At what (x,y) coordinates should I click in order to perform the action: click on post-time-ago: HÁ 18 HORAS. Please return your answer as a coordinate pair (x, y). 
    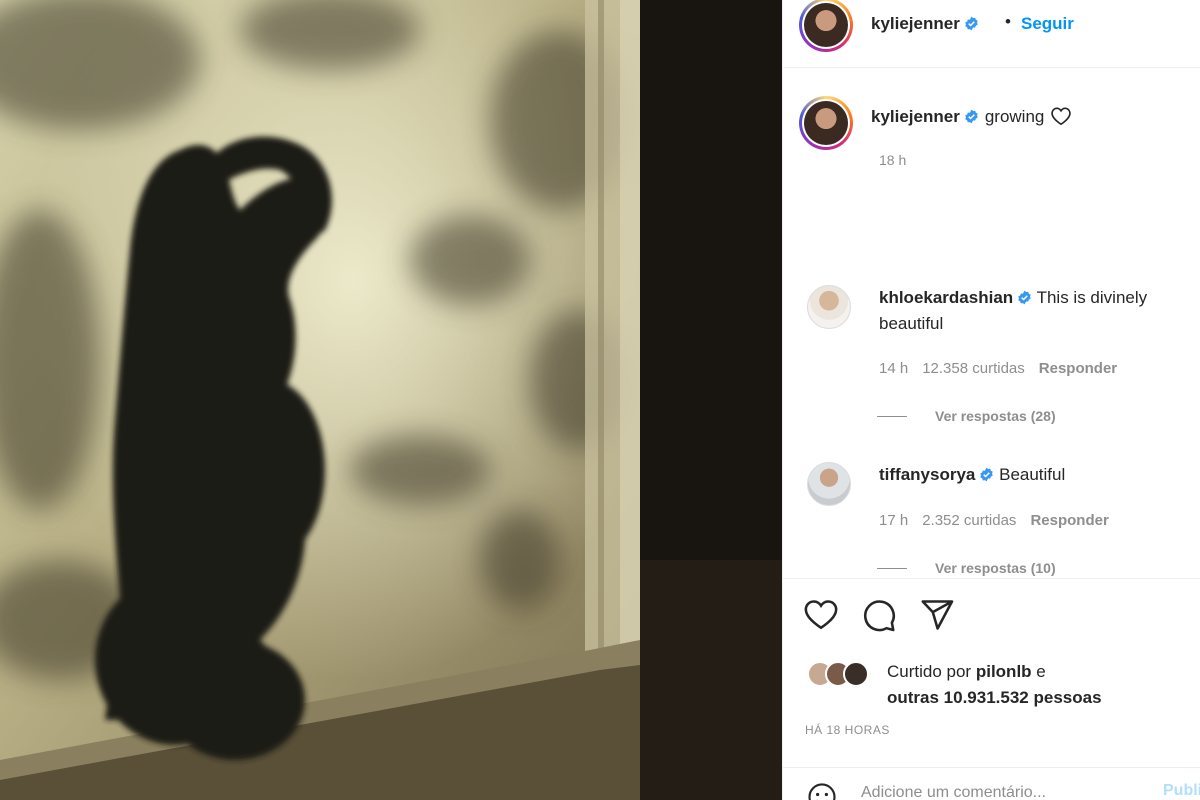
    Looking at the image, I should click on (847, 730).